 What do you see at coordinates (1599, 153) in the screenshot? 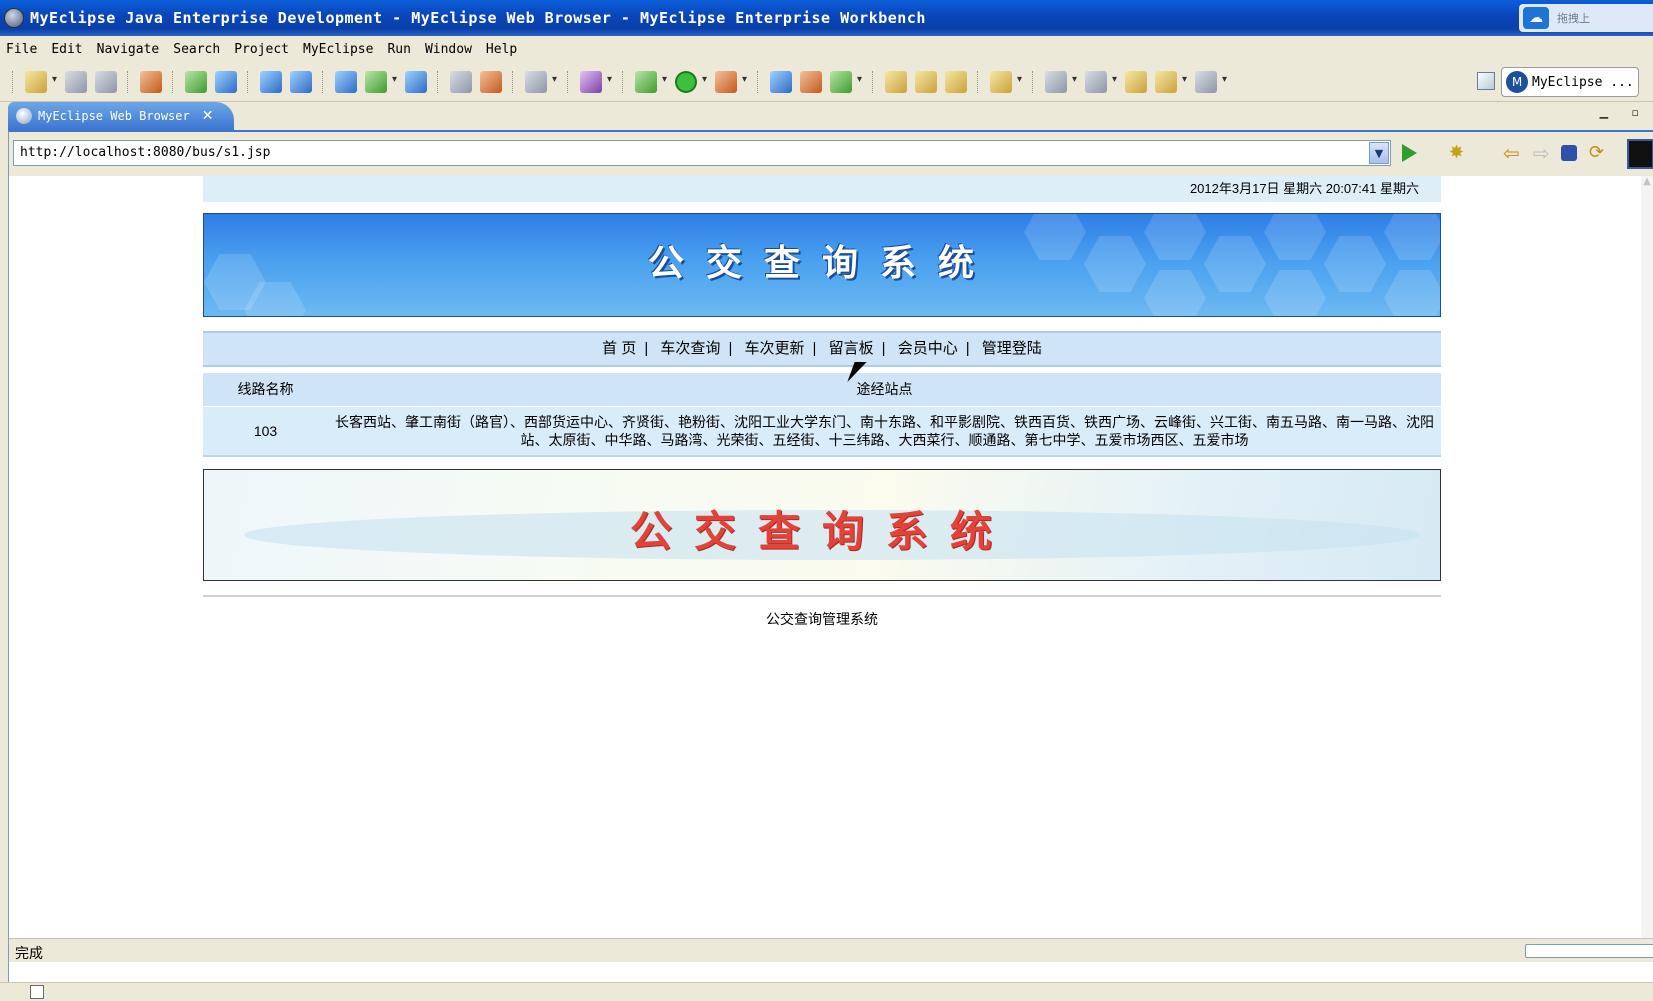
I see `refresh-icon: ⟳` at bounding box center [1599, 153].